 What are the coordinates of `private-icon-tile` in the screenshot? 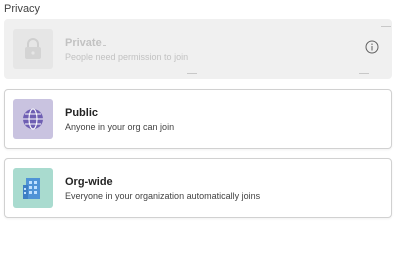 It's located at (33, 49).